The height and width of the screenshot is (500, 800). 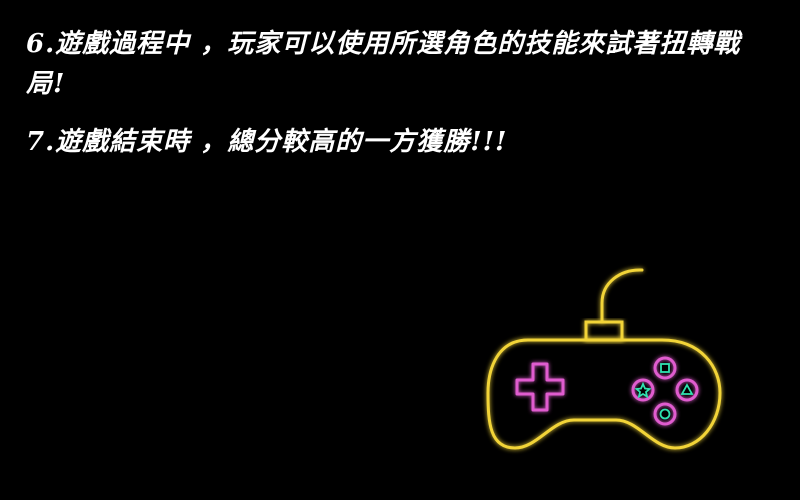 I want to click on rule-6: 6.遊戲過程中 ，玩家可以使用所選角色的技能來試著扭轉戰局!, so click(x=383, y=64).